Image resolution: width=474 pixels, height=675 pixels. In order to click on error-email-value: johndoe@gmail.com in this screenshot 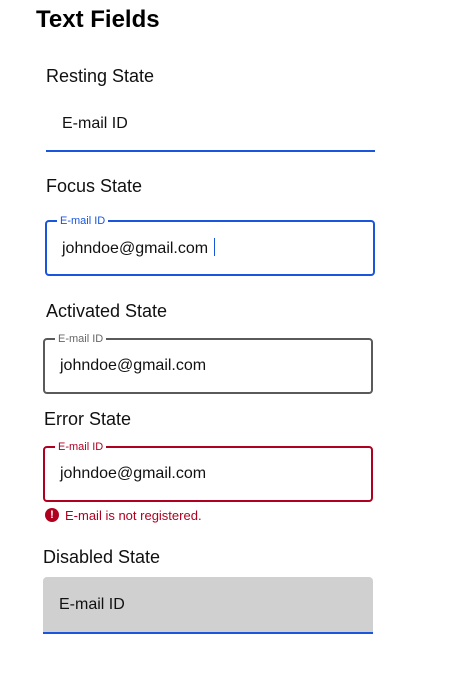, I will do `click(133, 473)`.